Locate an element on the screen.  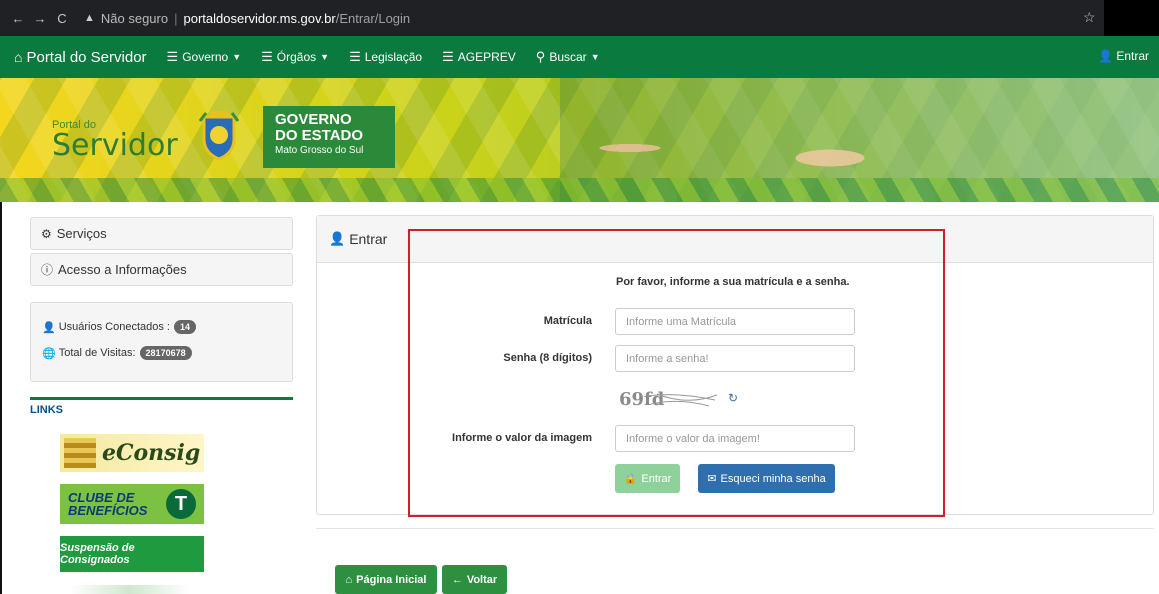
redacted-area is located at coordinates (1131, 18).